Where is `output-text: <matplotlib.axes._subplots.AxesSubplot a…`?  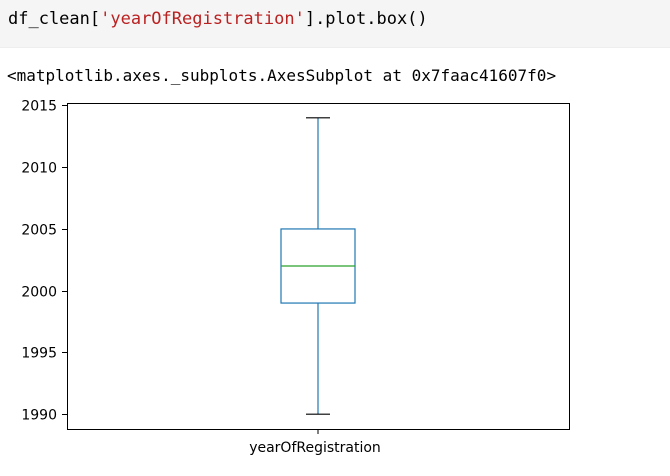 output-text: <matplotlib.axes._subplots.AxesSubplot a… is located at coordinates (282, 75).